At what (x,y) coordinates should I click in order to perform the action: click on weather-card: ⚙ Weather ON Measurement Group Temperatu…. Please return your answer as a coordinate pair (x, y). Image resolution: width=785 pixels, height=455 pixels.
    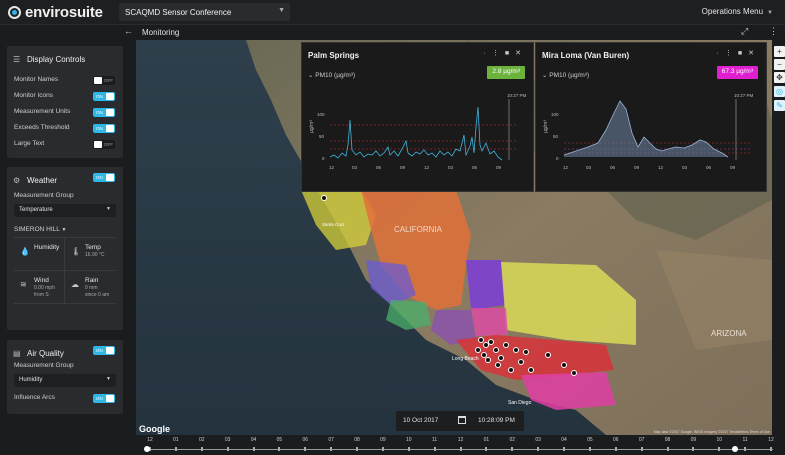
    Looking at the image, I should click on (65, 248).